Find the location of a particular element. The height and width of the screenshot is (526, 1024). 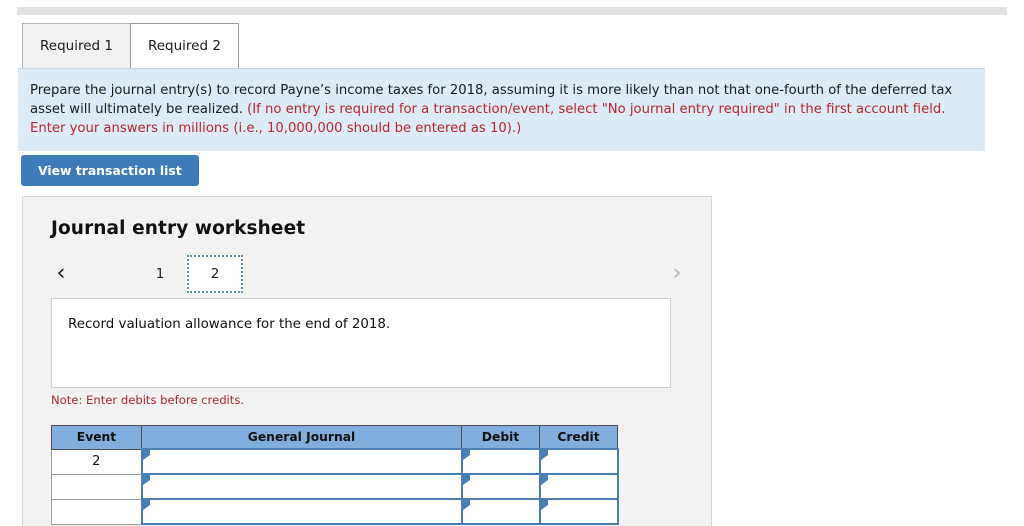

journal-entry-table: Event General Journal Debit Credit 2 is located at coordinates (335, 475).